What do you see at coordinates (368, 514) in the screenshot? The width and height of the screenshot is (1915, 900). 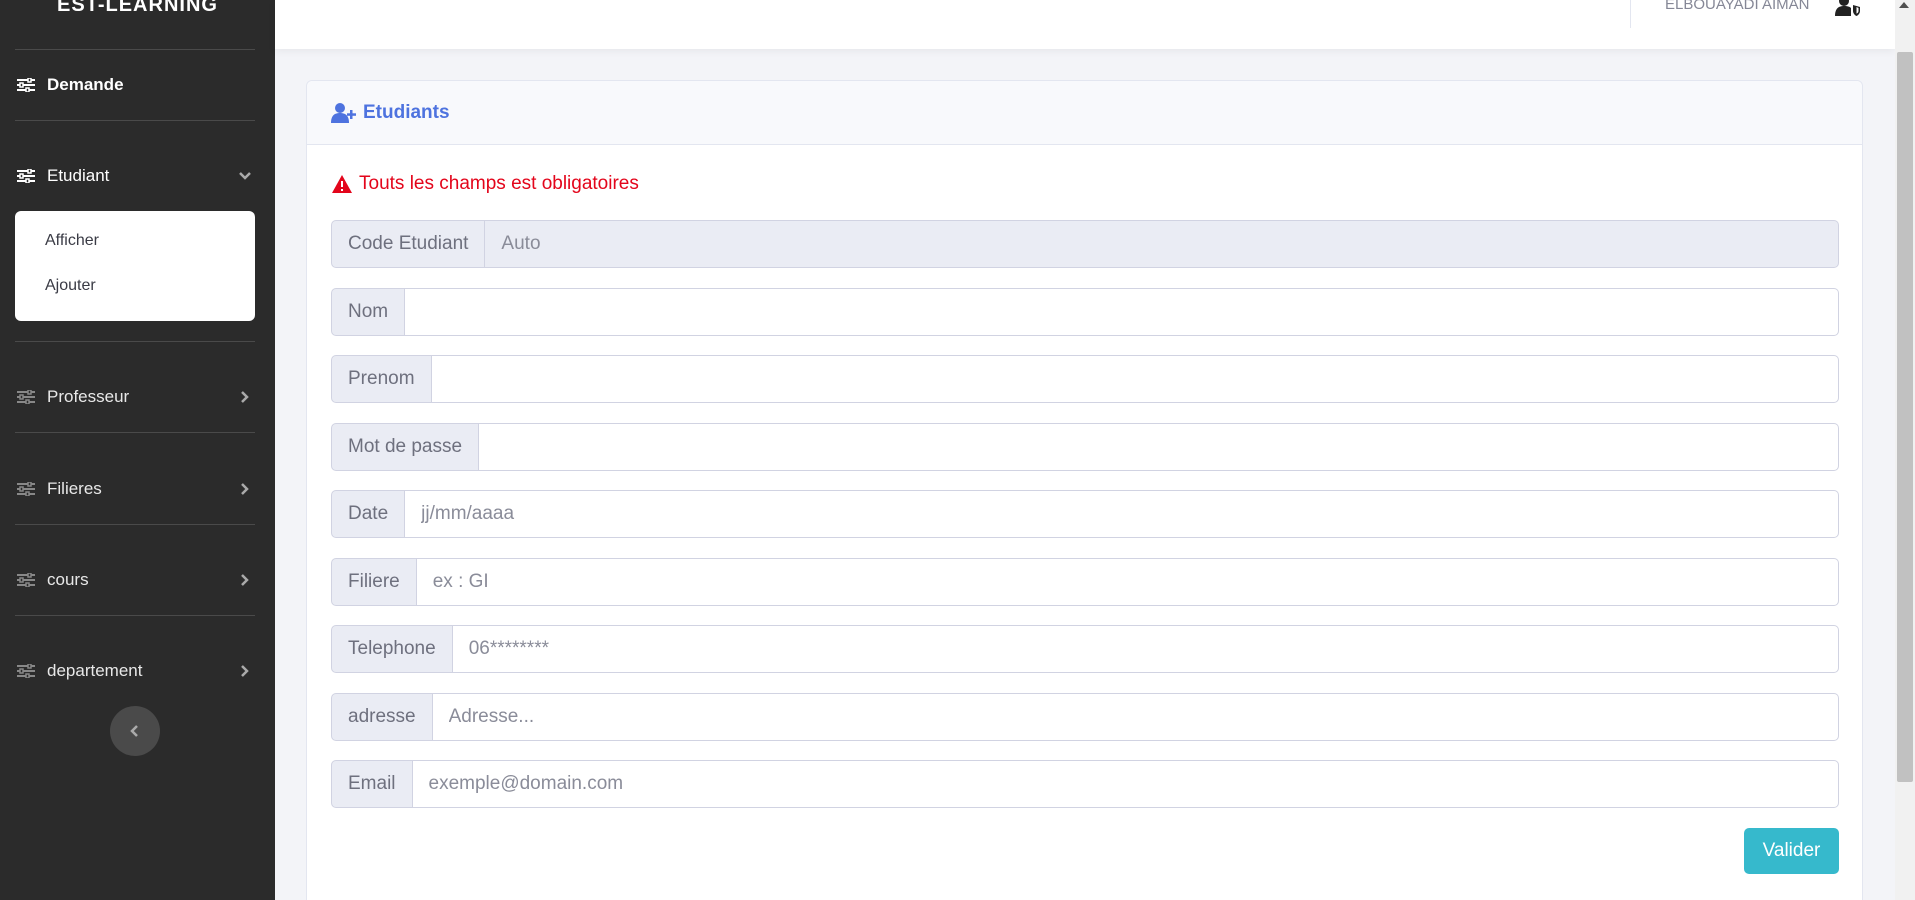 I see `field-label: Date` at bounding box center [368, 514].